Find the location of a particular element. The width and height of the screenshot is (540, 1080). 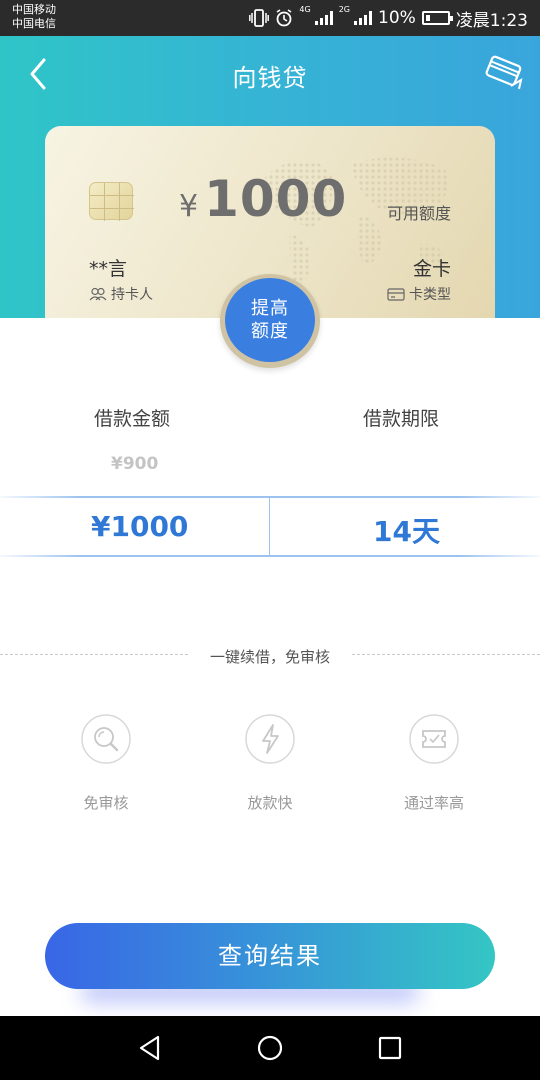

battery-percent: 10% is located at coordinates (397, 18).